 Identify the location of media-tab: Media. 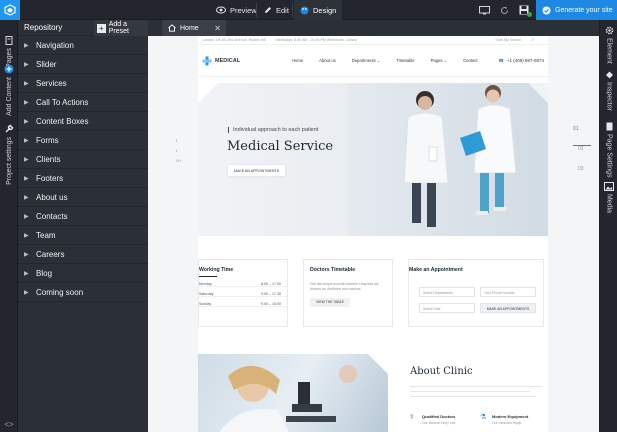
(608, 197).